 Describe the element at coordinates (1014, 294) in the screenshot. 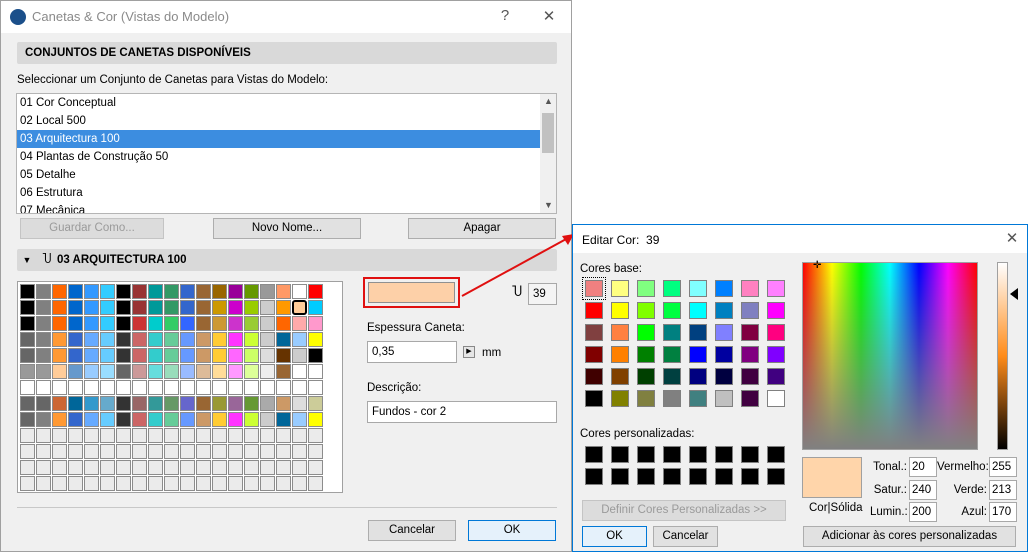

I see `luminance-pointer-icon` at that location.